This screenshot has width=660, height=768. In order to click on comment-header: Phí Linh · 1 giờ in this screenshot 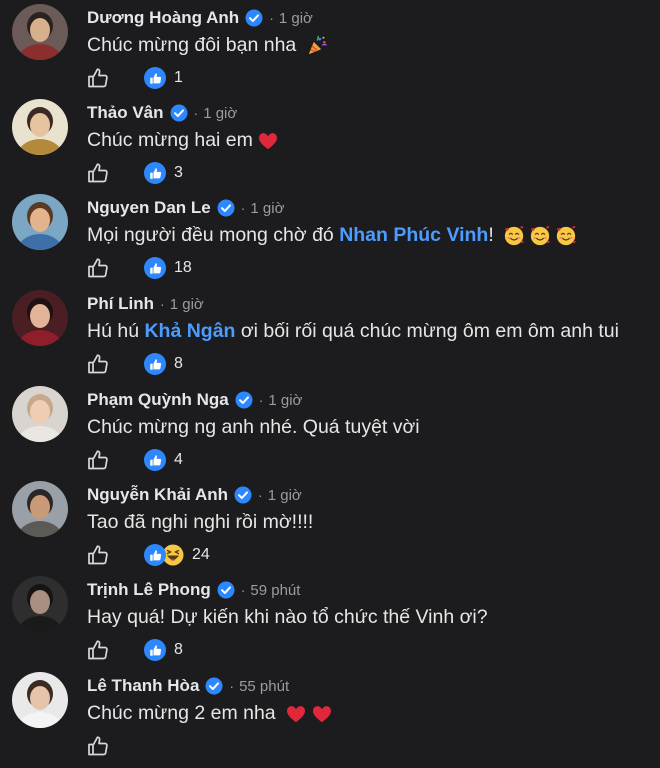, I will do `click(145, 304)`.